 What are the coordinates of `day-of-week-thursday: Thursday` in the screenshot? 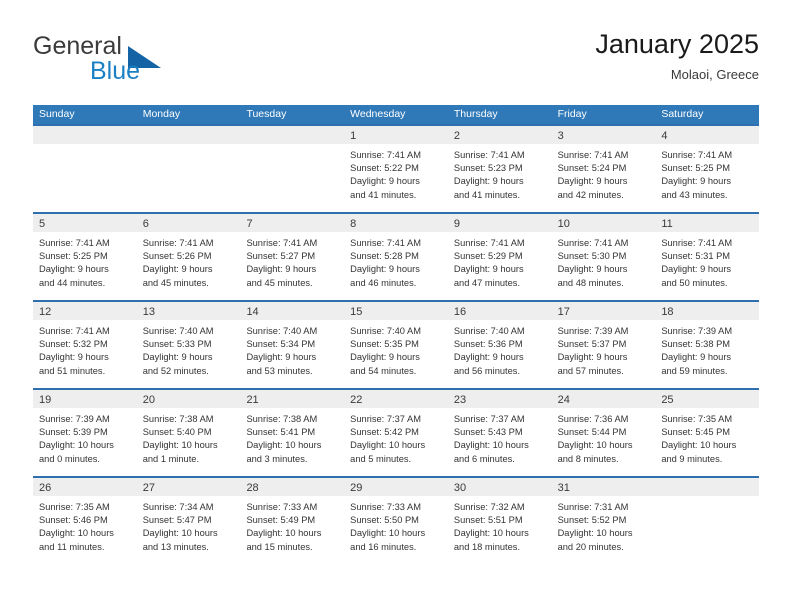 It's located at (475, 114).